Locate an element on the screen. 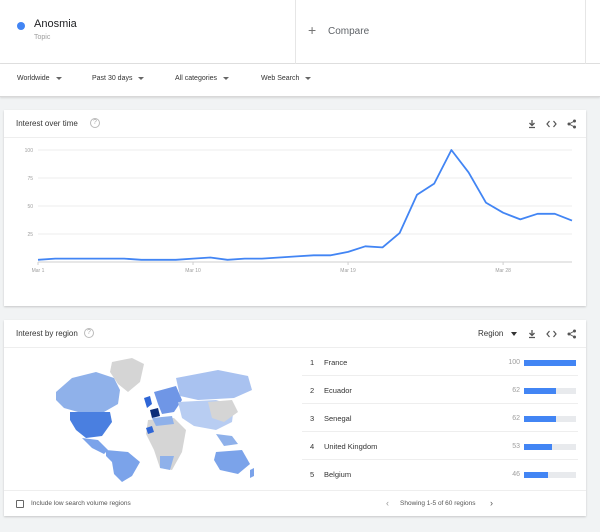 The height and width of the screenshot is (532, 600). search-term-card: Anosmia Topic is located at coordinates (148, 32).